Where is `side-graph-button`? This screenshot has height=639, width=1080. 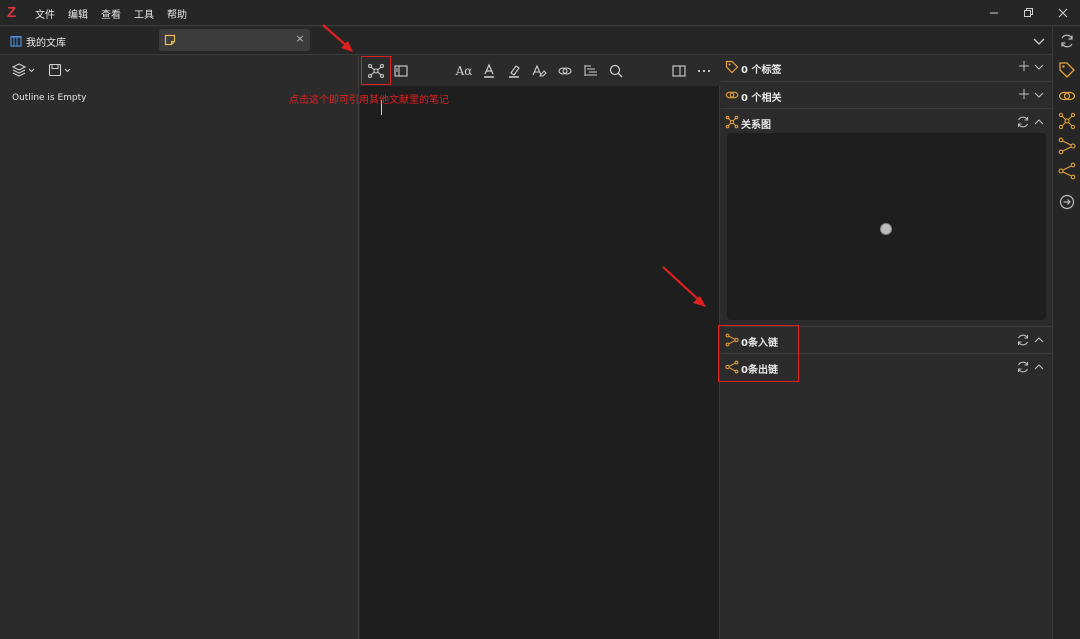
side-graph-button is located at coordinates (1067, 121).